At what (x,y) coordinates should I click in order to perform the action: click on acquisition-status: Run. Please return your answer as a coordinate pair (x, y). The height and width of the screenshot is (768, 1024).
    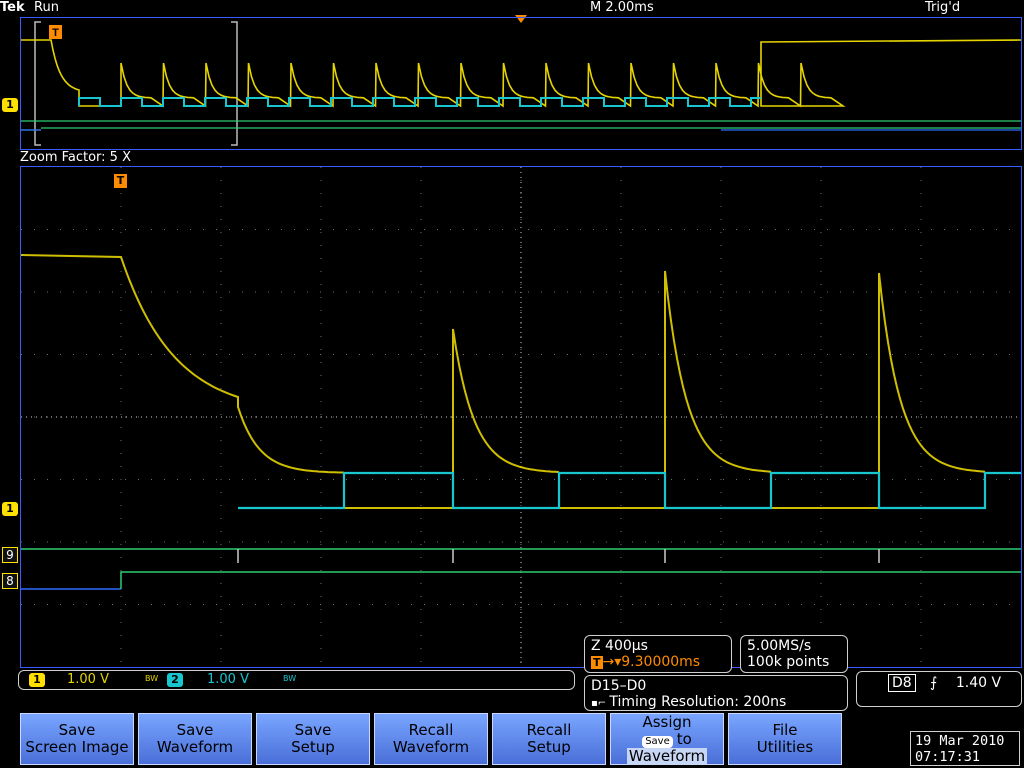
    Looking at the image, I should click on (46, 7).